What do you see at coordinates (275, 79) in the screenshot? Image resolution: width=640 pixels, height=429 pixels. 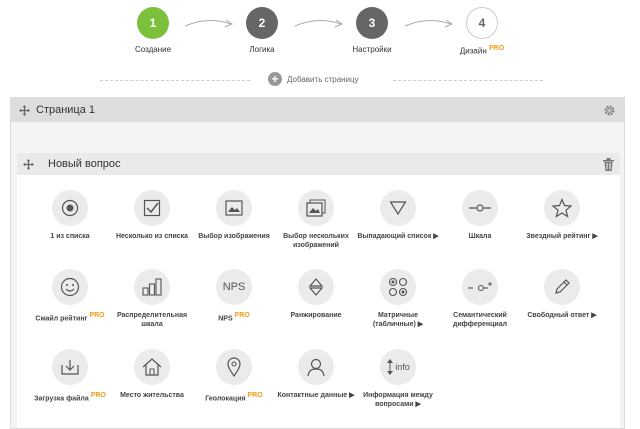 I see `plus-icon: +` at bounding box center [275, 79].